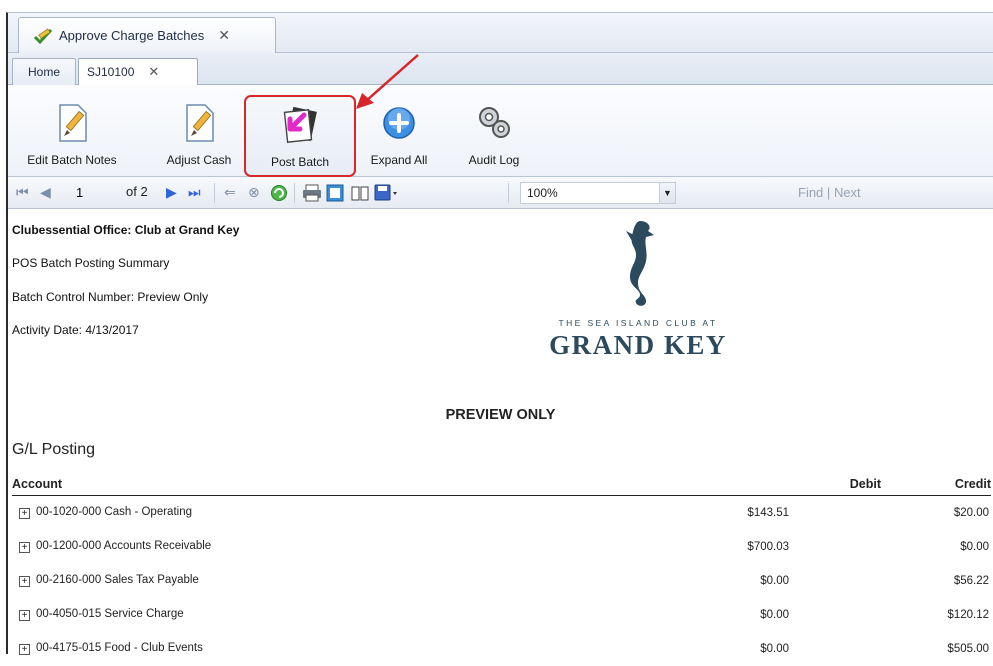 The height and width of the screenshot is (666, 993). Describe the element at coordinates (387, 193) in the screenshot. I see `export-icon` at that location.